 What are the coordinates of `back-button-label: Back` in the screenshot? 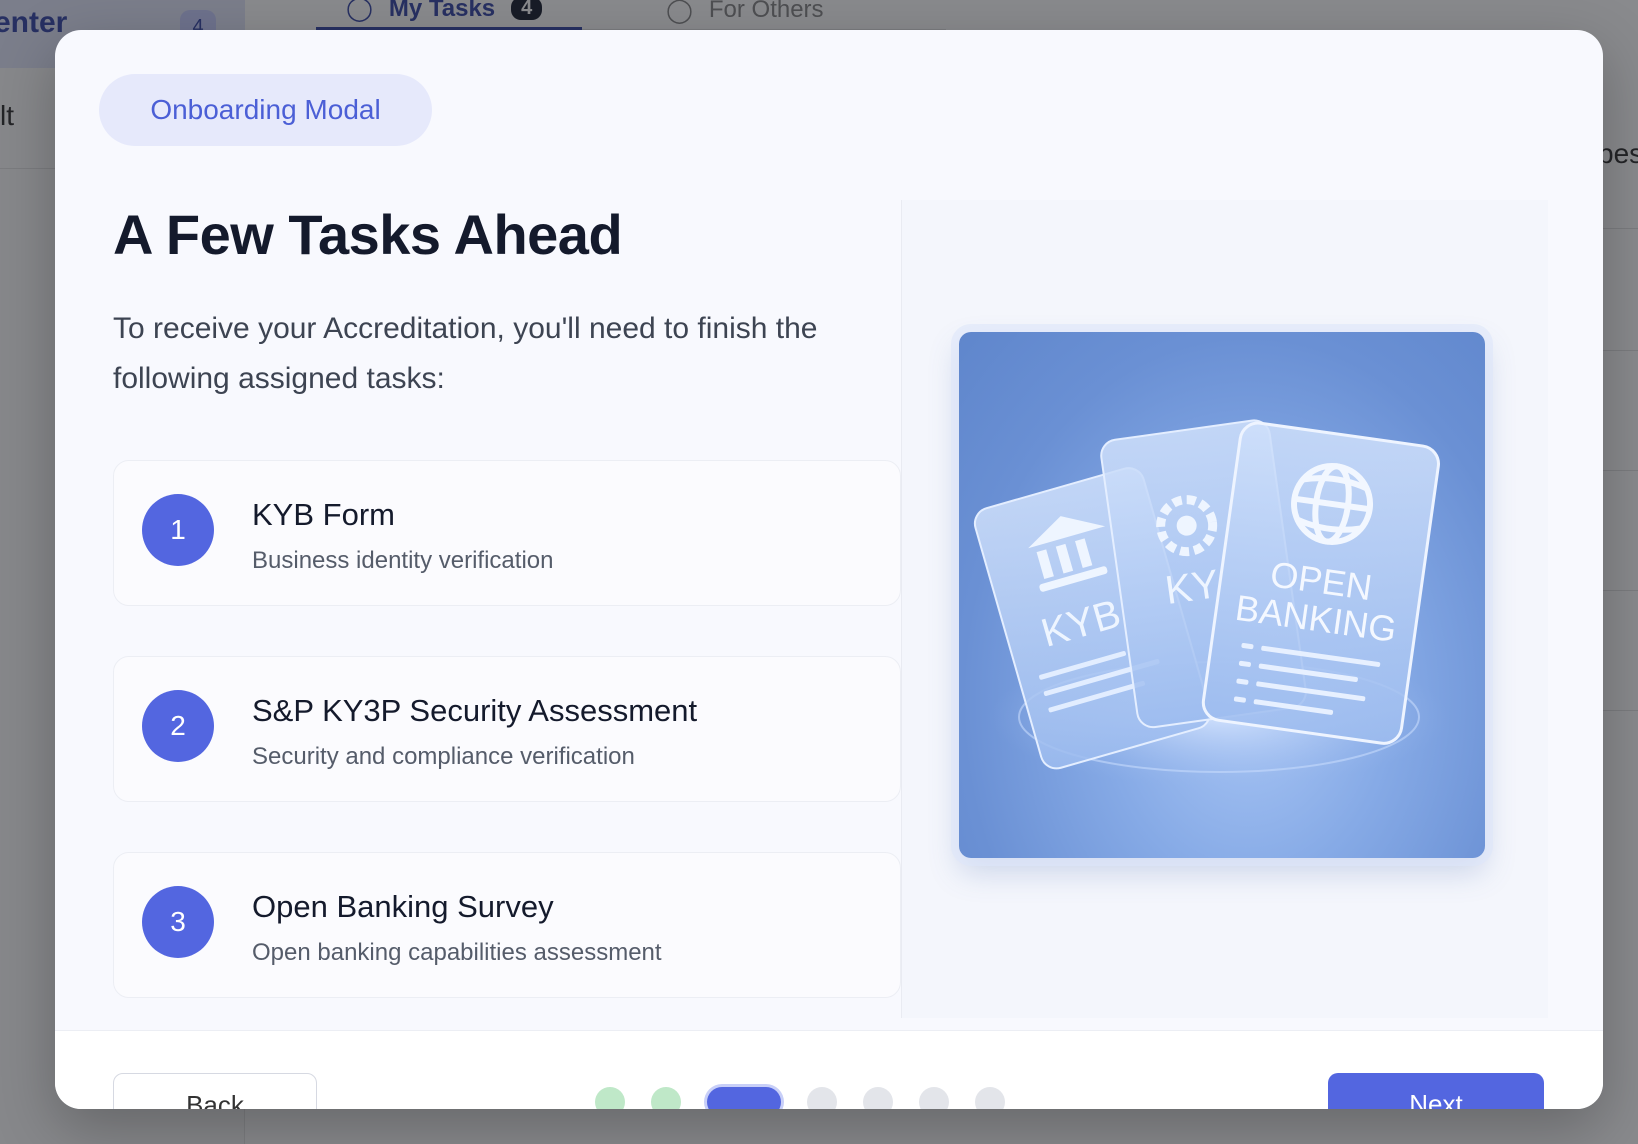 It's located at (215, 1099).